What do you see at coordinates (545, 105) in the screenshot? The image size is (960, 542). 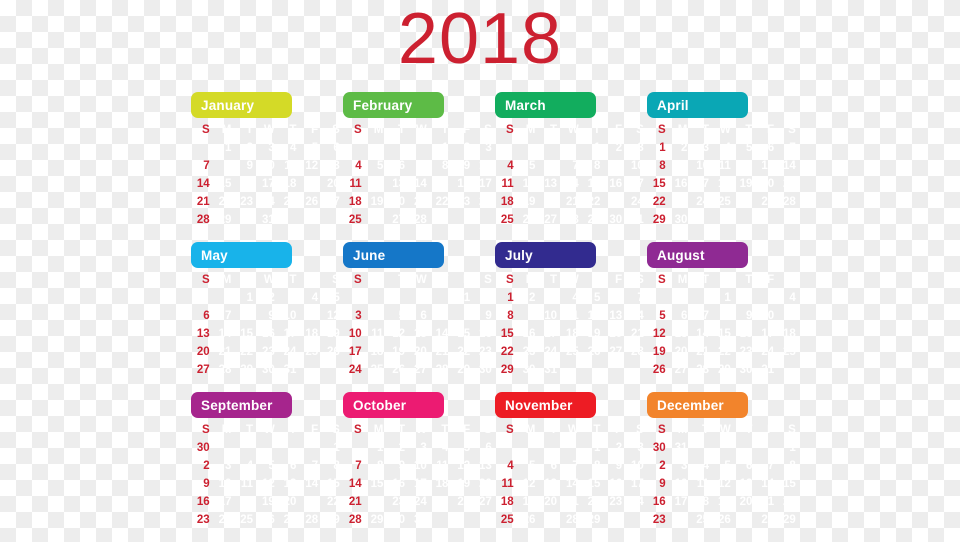 I see `month-header: March` at bounding box center [545, 105].